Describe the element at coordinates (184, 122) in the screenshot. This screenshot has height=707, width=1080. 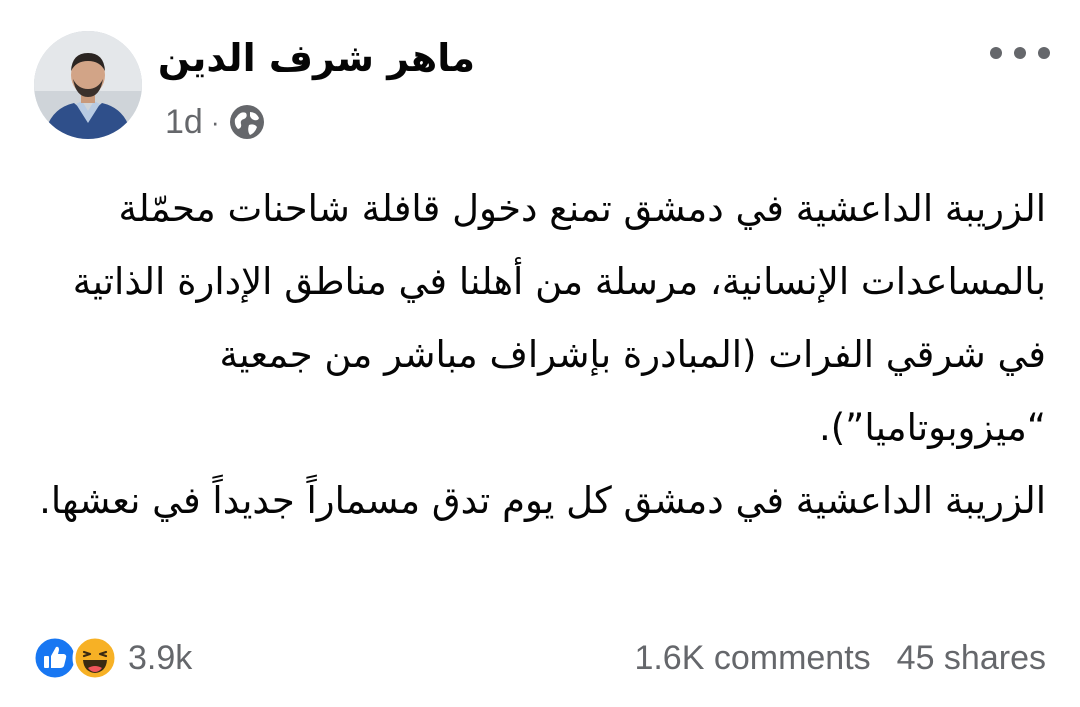
I see `post-time: 1d` at that location.